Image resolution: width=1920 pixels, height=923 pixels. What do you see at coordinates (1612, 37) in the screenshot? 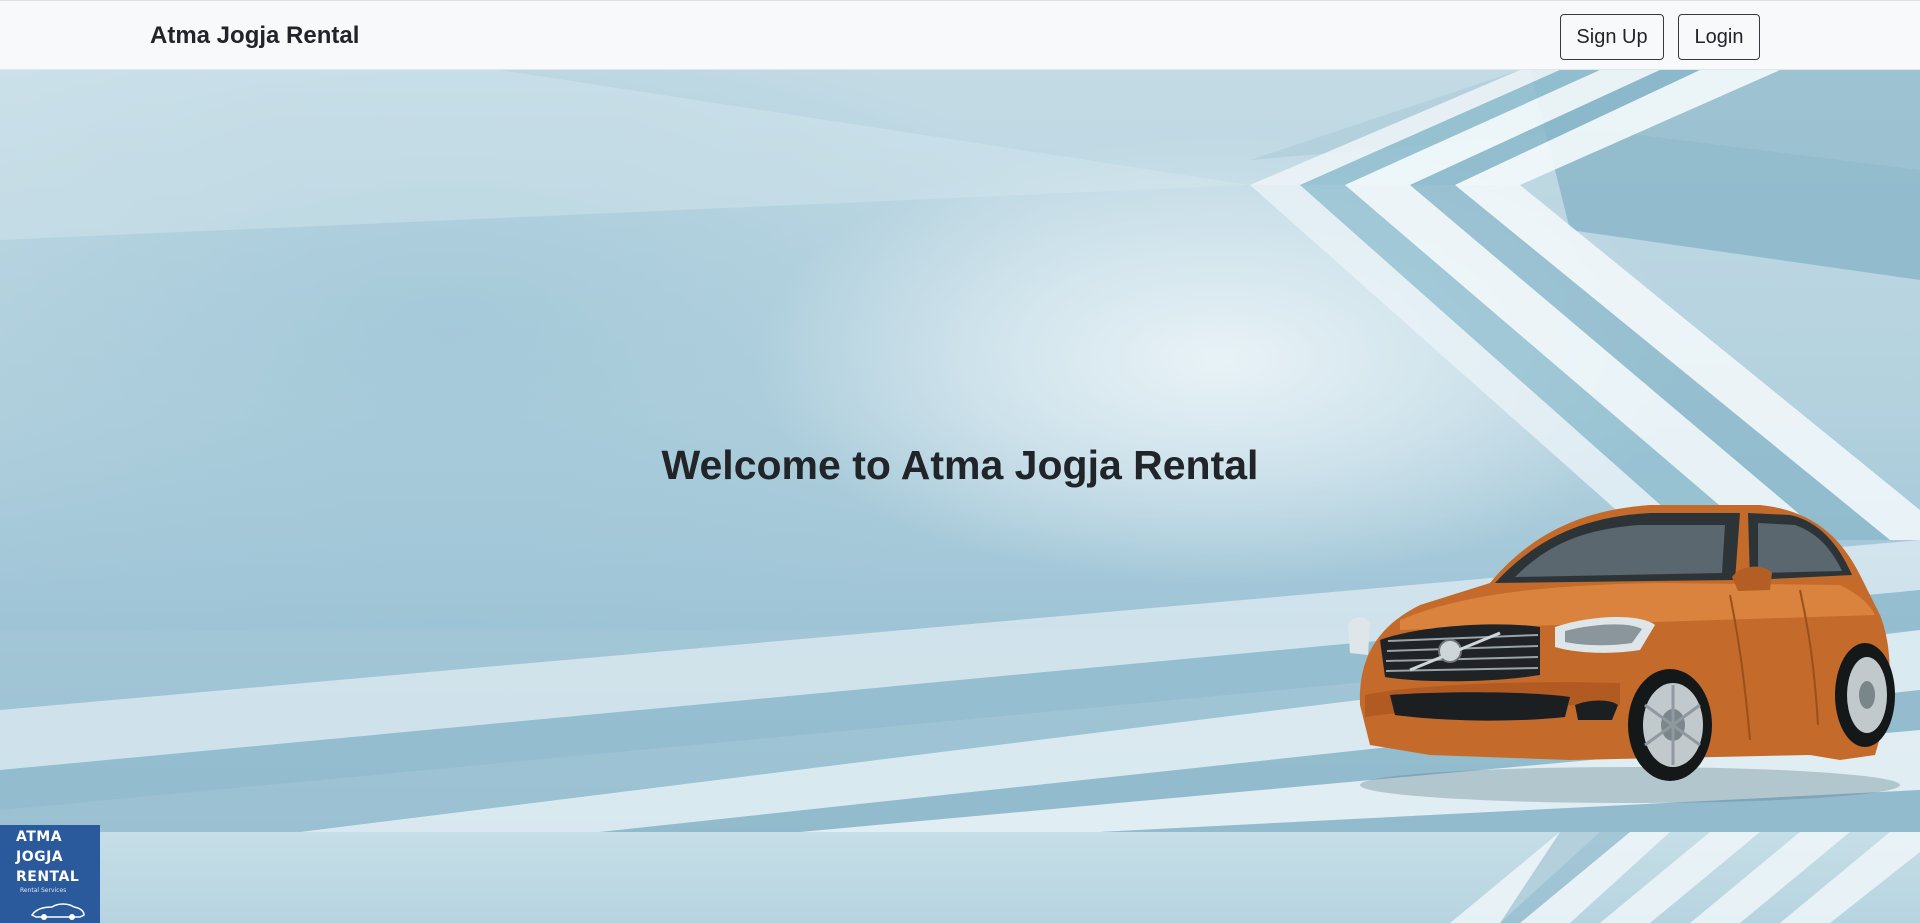
I see `sign-up-button: Sign Up` at bounding box center [1612, 37].